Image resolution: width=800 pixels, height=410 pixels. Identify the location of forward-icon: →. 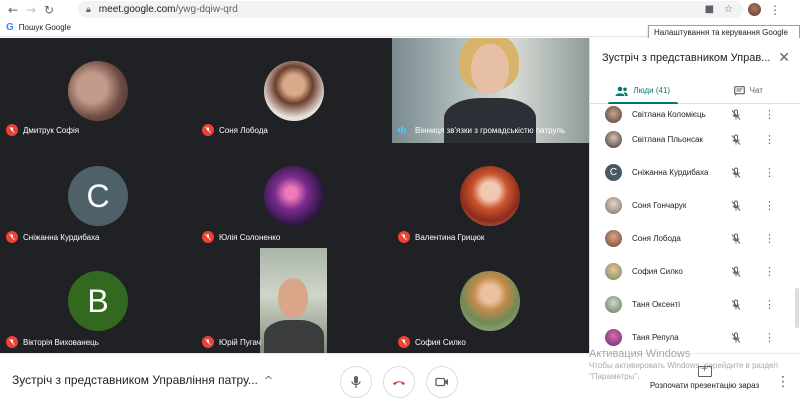
(31, 9).